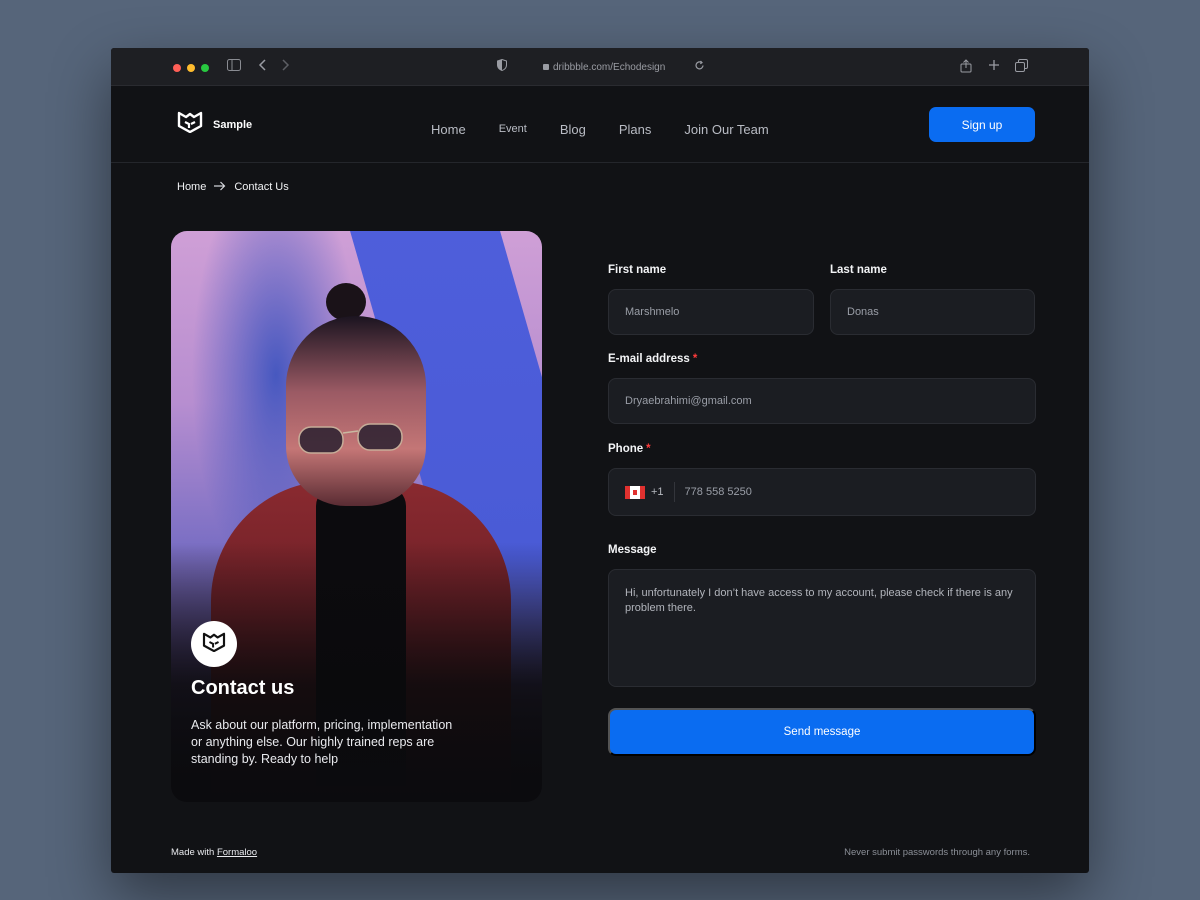 Image resolution: width=1200 pixels, height=900 pixels. Describe the element at coordinates (635, 129) in the screenshot. I see `nav-plans: Plans` at that location.